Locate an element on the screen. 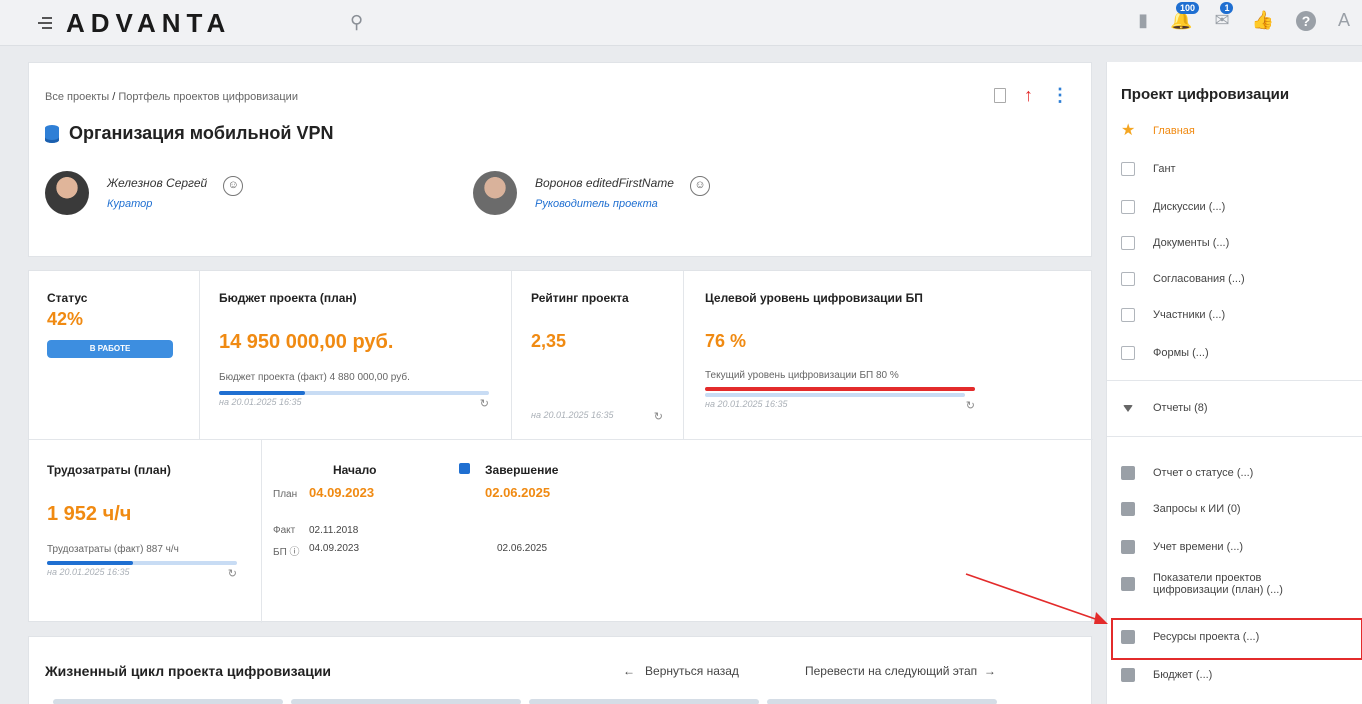 The width and height of the screenshot is (1362, 704). gantt-icon is located at coordinates (1128, 169).